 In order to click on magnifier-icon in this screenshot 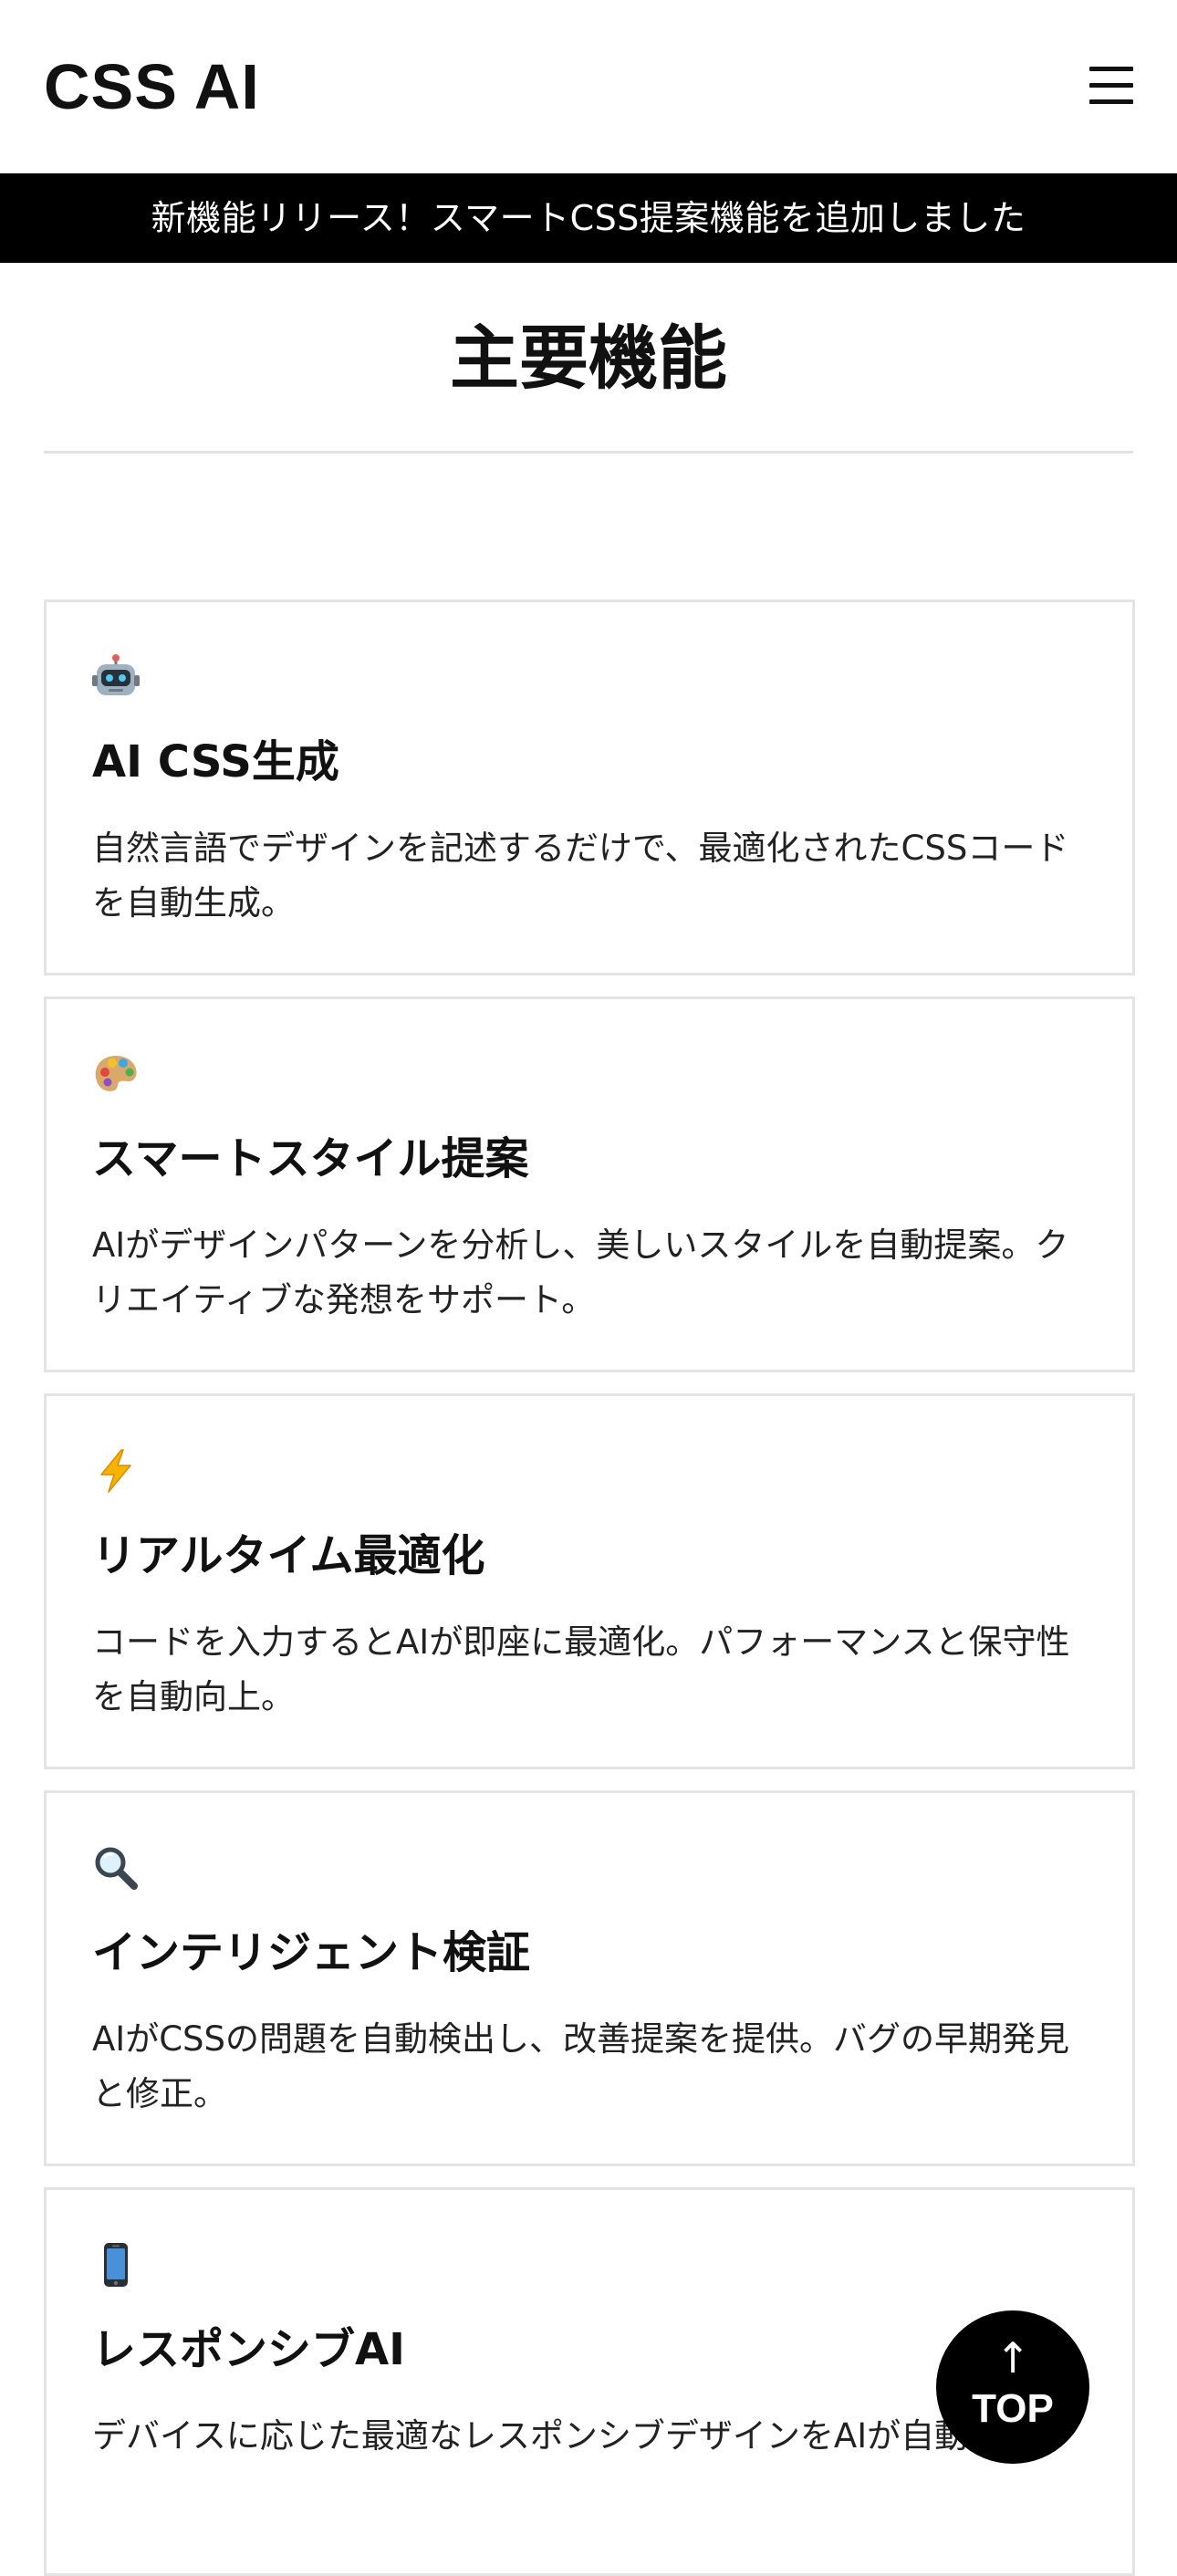, I will do `click(116, 1868)`.